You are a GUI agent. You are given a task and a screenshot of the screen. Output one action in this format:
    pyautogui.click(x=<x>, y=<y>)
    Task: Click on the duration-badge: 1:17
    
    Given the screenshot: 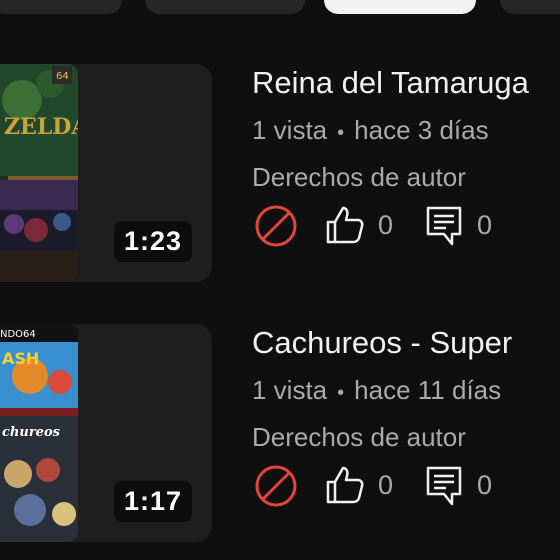 What is the action you would take?
    pyautogui.click(x=152, y=501)
    